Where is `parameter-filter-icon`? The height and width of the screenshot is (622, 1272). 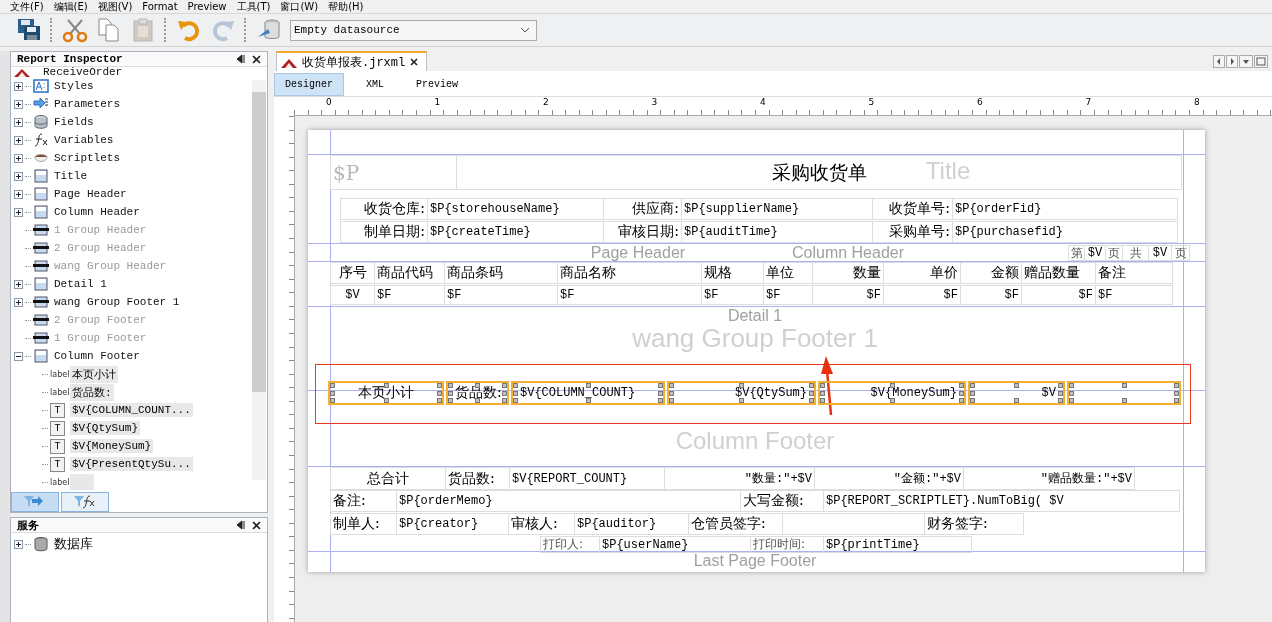
parameter-filter-icon is located at coordinates (35, 502).